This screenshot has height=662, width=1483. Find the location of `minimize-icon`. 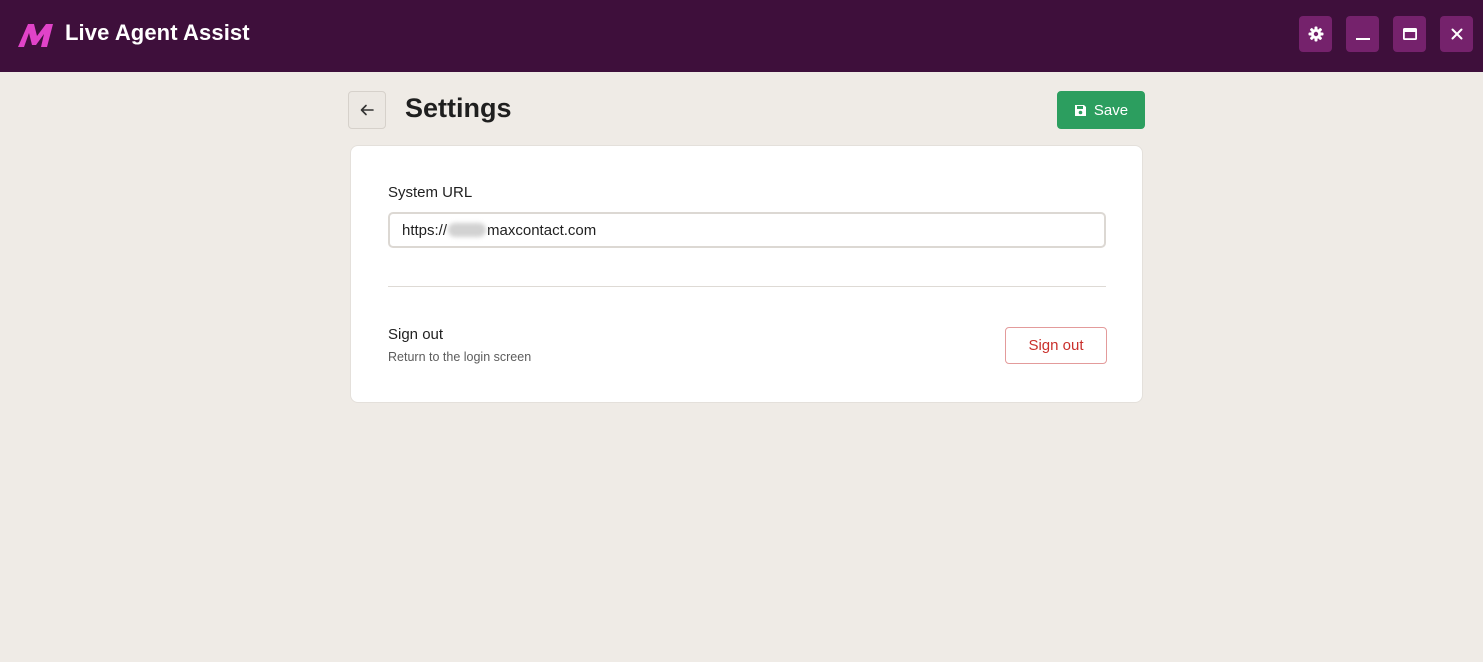

minimize-icon is located at coordinates (1362, 39).